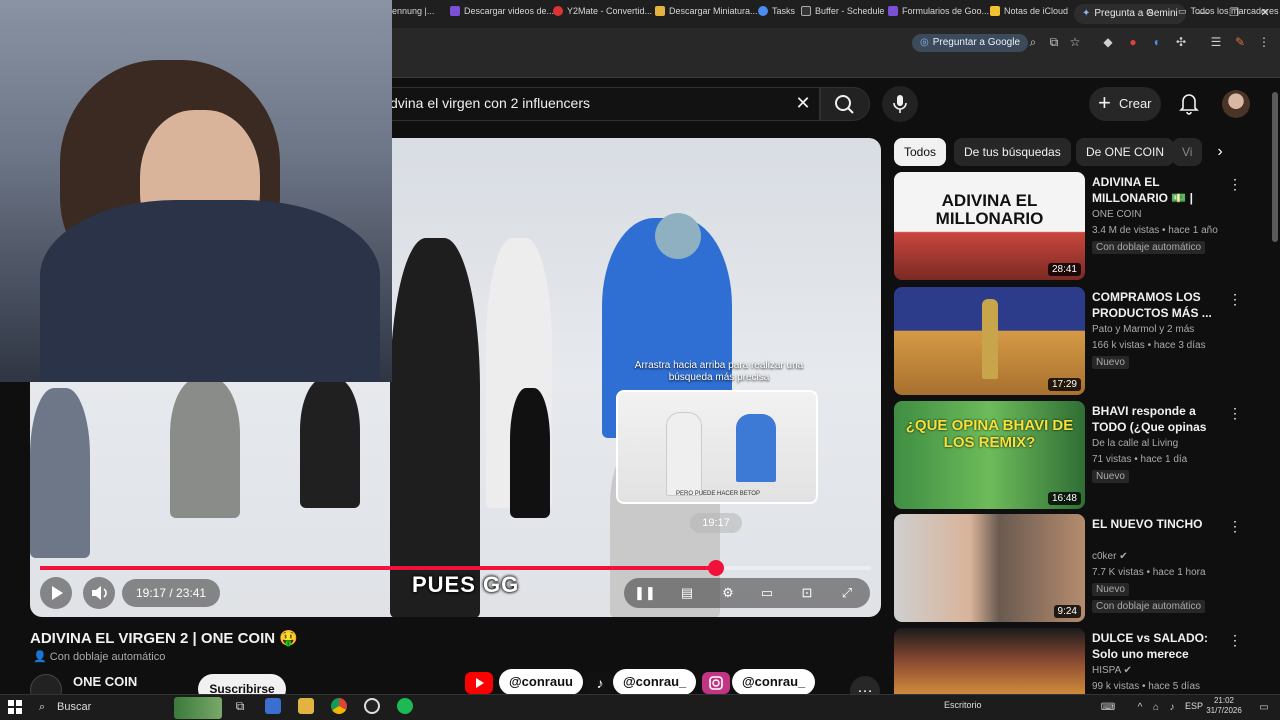 The width and height of the screenshot is (1280, 720). Describe the element at coordinates (842, 11) in the screenshot. I see `bookmark-item: Buffer - Schedule` at that location.